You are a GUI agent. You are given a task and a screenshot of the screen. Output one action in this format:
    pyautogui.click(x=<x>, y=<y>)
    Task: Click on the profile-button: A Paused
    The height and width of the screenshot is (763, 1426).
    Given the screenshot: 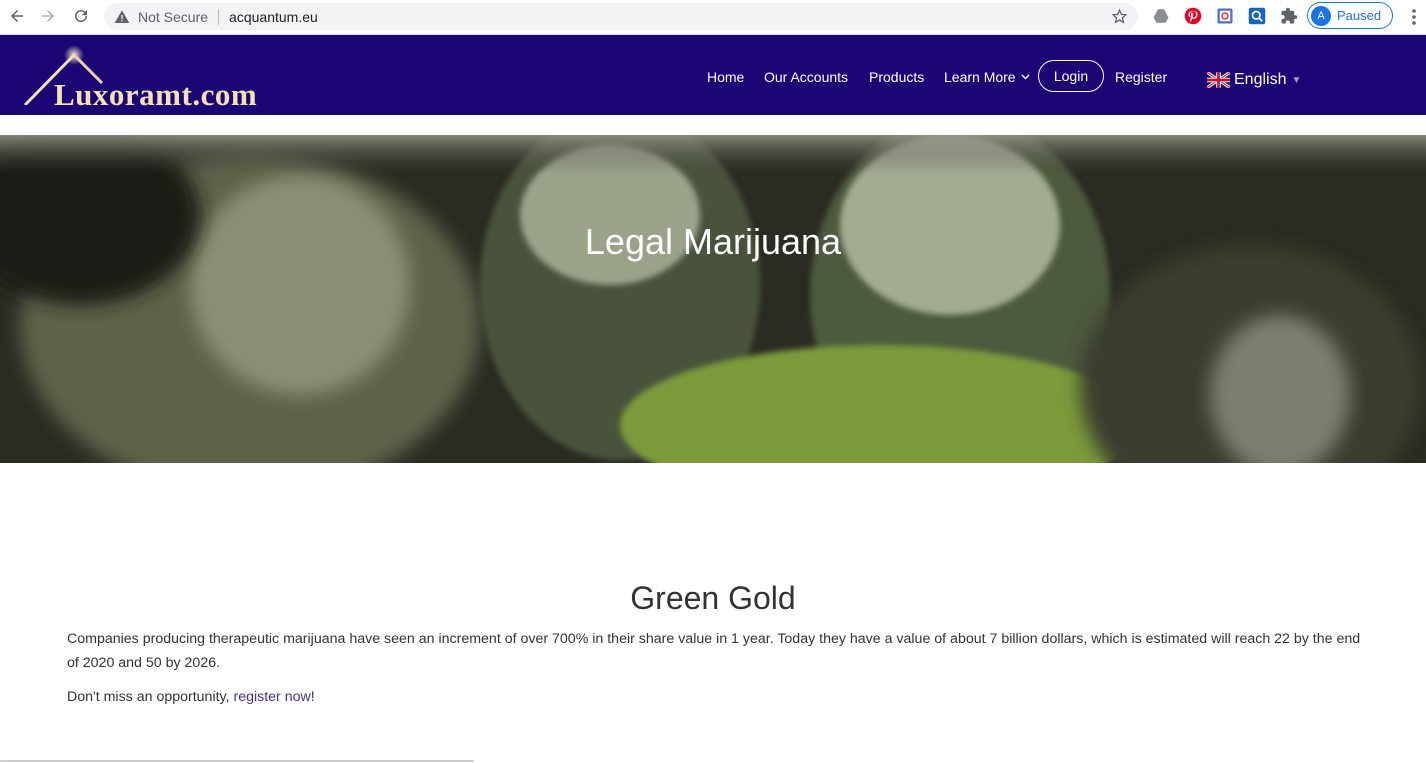 What is the action you would take?
    pyautogui.click(x=1350, y=15)
    